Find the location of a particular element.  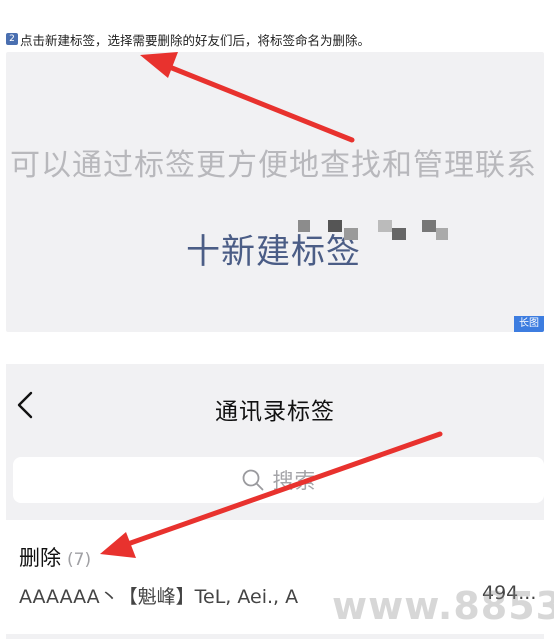

tag-title-row: 删除 (7) is located at coordinates (55, 557).